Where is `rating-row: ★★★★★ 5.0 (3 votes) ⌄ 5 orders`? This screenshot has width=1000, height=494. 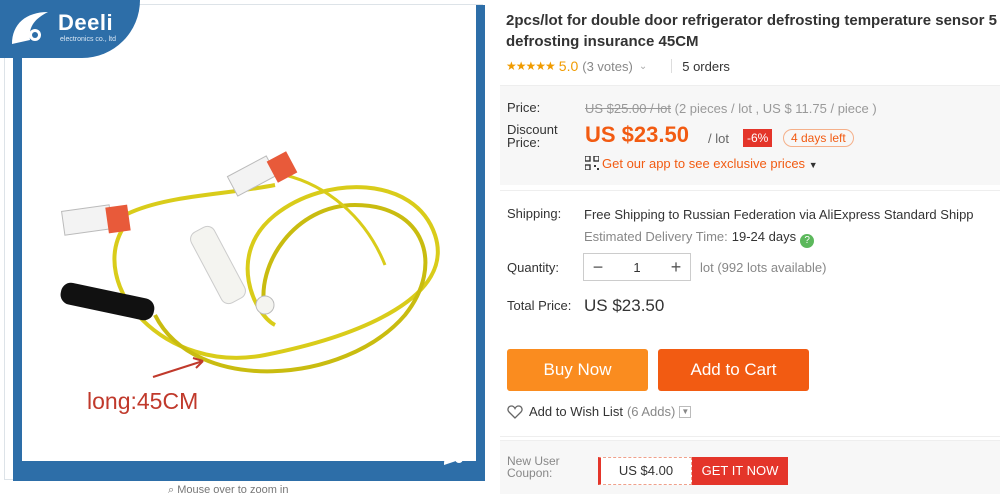 rating-row: ★★★★★ 5.0 (3 votes) ⌄ 5 orders is located at coordinates (618, 66).